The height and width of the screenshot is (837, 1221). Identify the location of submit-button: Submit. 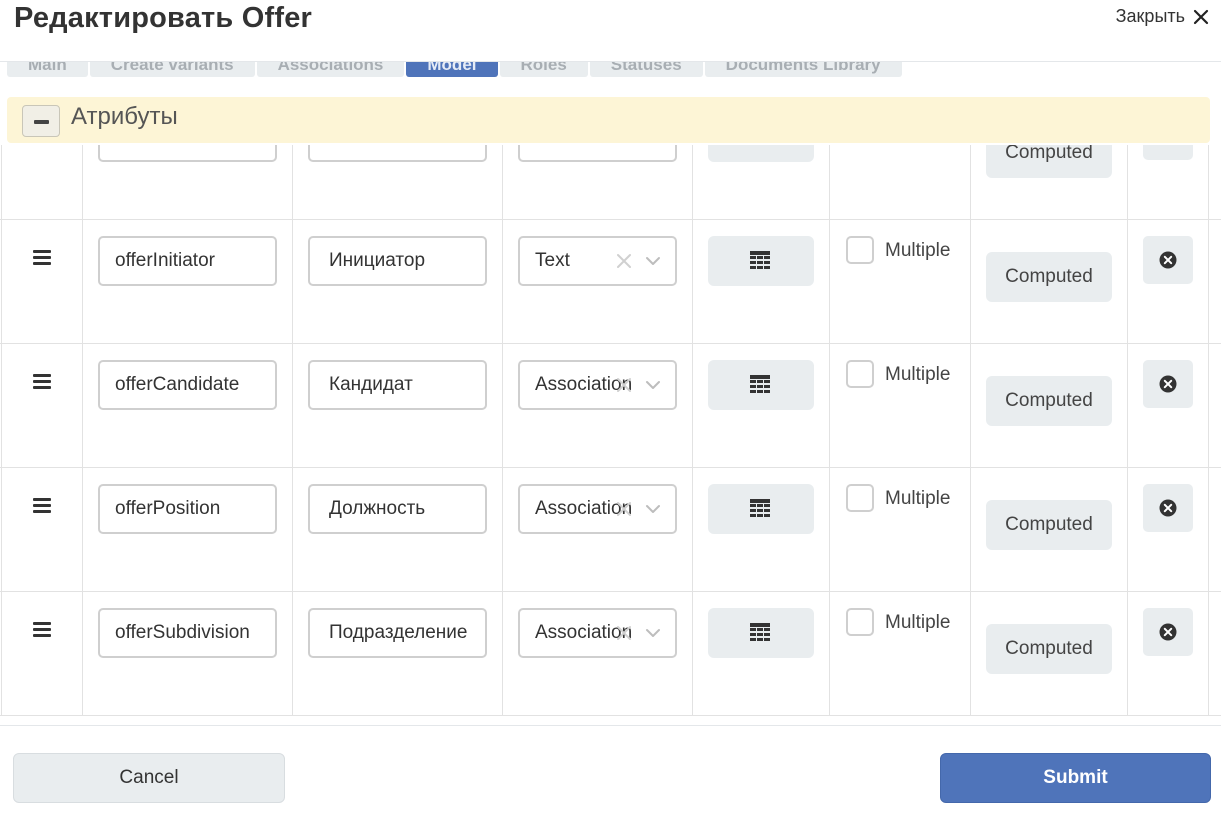
(1075, 778).